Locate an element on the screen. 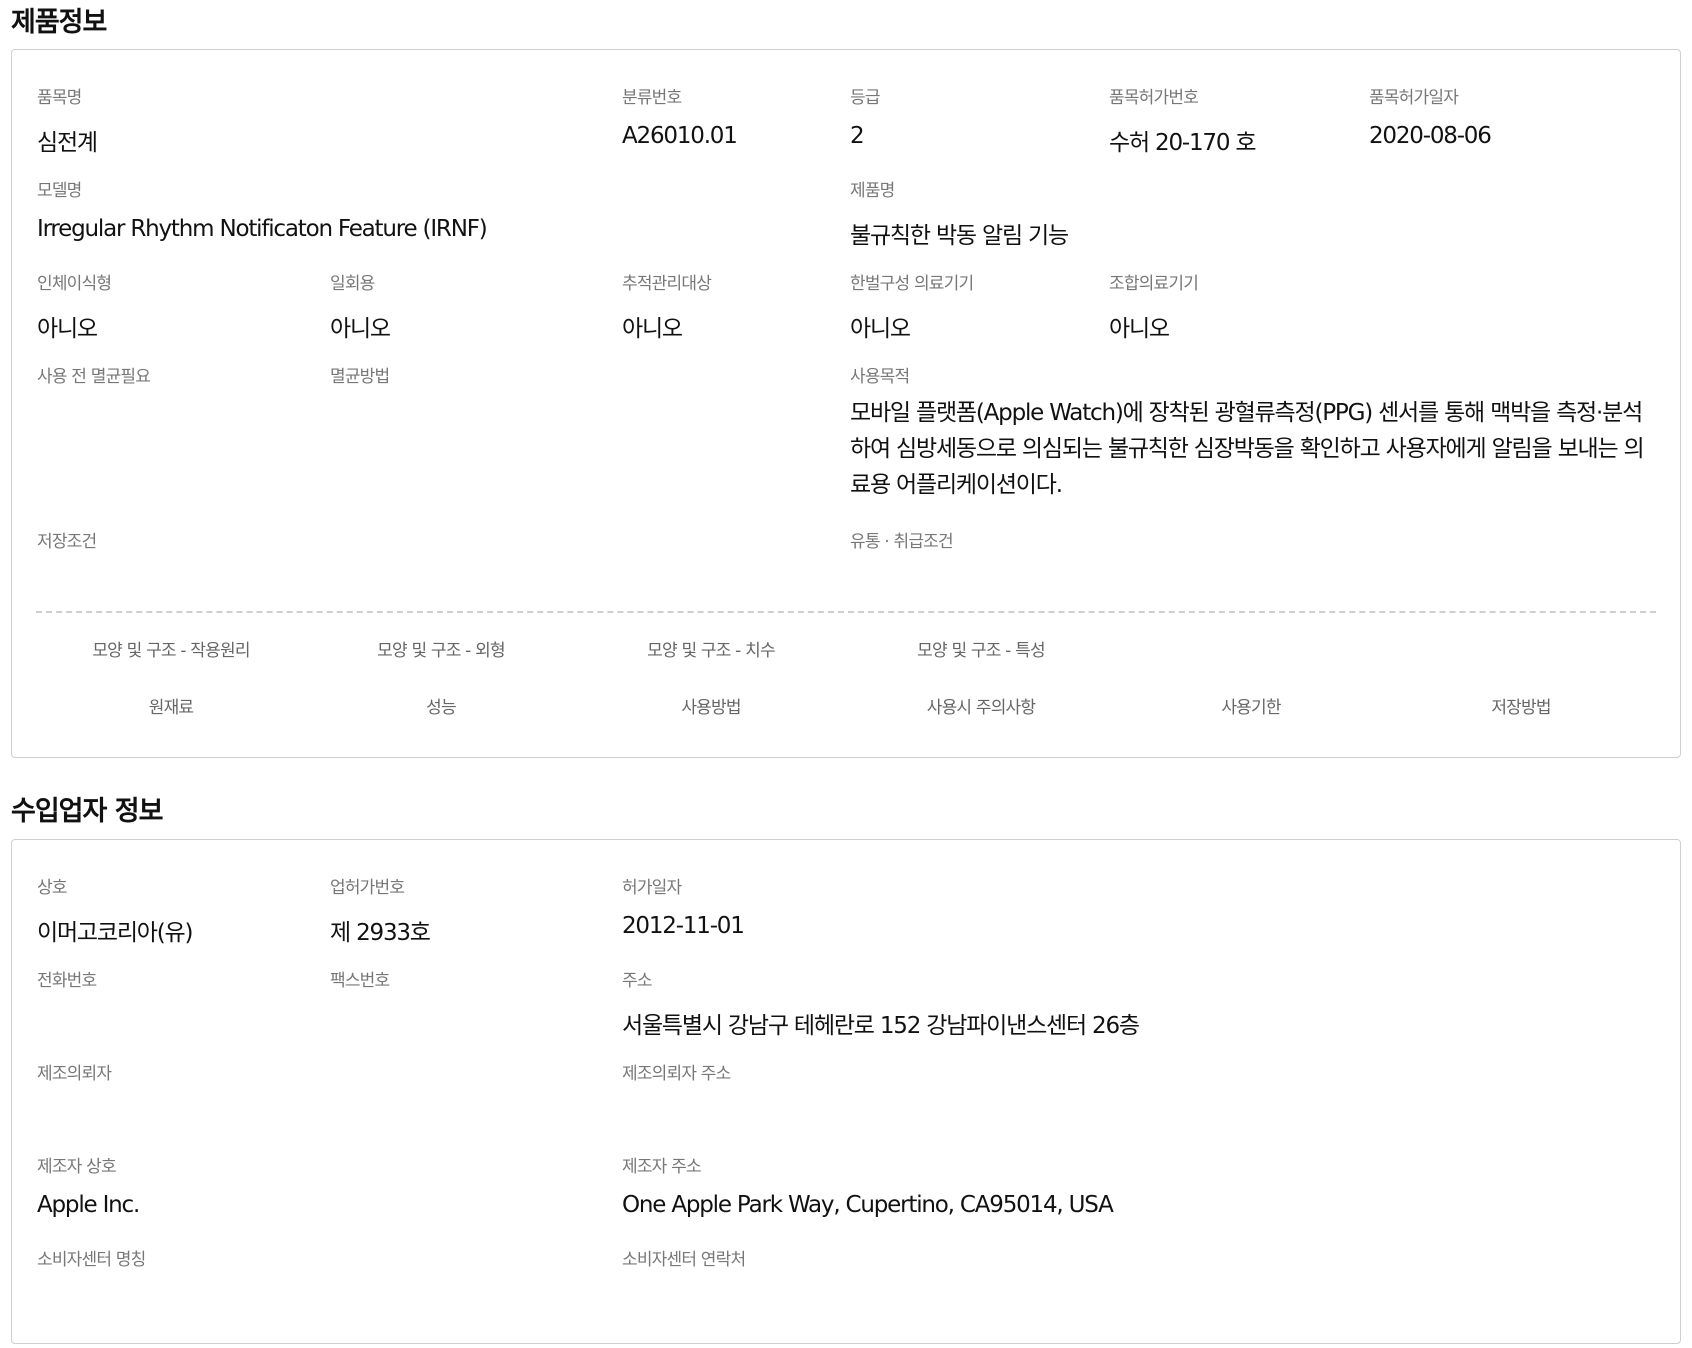 This screenshot has height=1348, width=1692. field-grade: 등급 2 is located at coordinates (865, 116).